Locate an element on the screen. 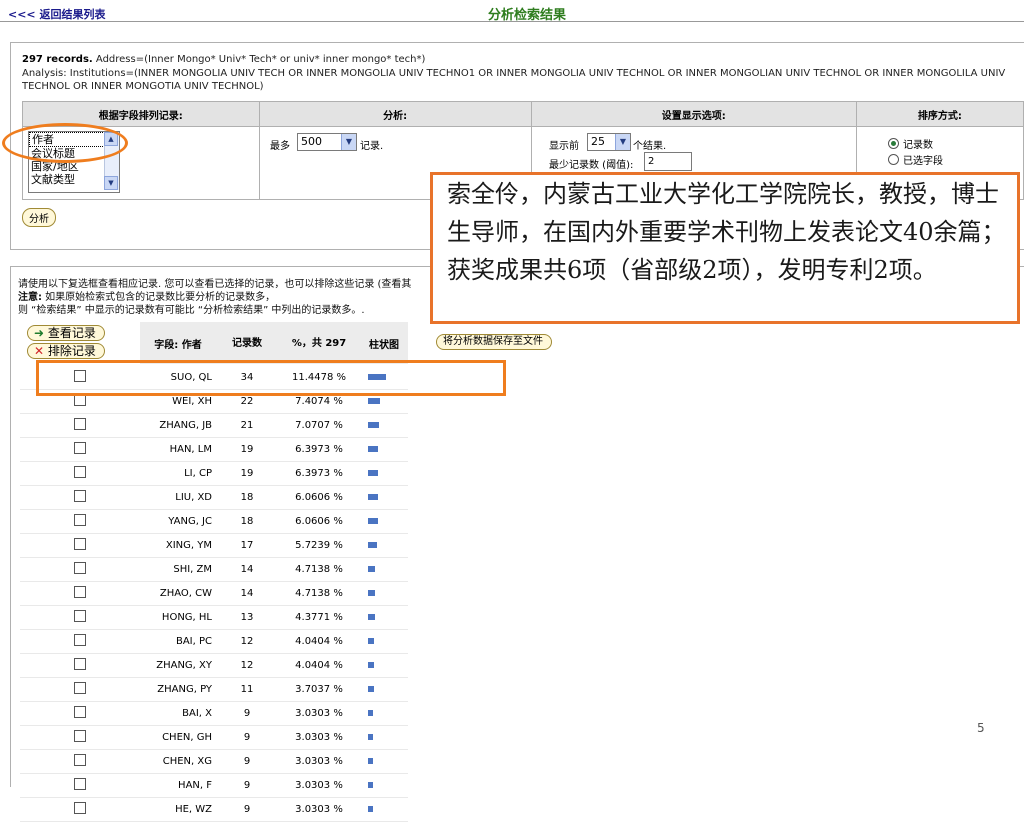 This screenshot has height=822, width=1024. sort-by-field-radio: 已选字段 is located at coordinates (915, 159).